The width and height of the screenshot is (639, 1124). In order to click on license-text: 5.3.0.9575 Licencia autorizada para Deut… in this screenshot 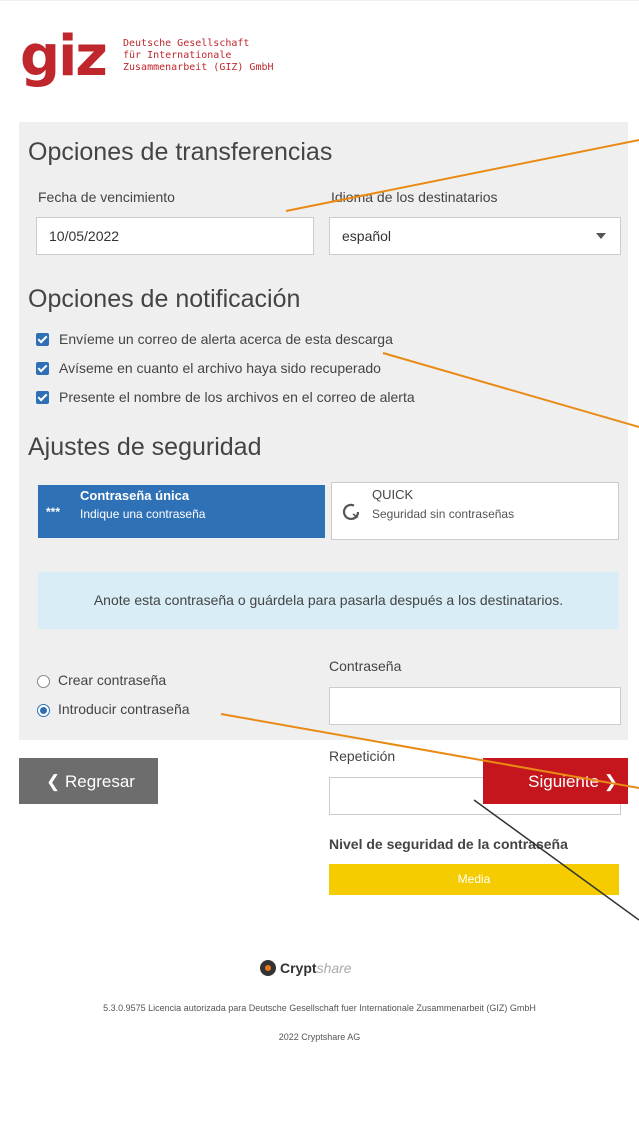, I will do `click(319, 1008)`.